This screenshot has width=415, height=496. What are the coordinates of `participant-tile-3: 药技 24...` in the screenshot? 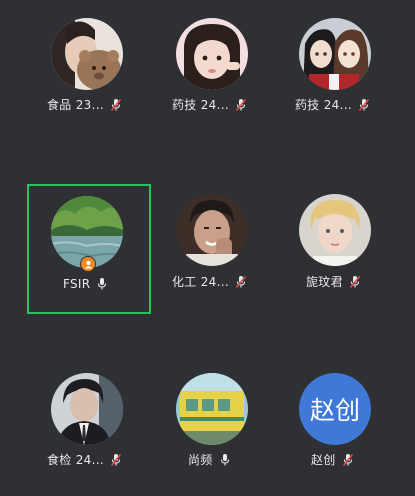 It's located at (333, 60).